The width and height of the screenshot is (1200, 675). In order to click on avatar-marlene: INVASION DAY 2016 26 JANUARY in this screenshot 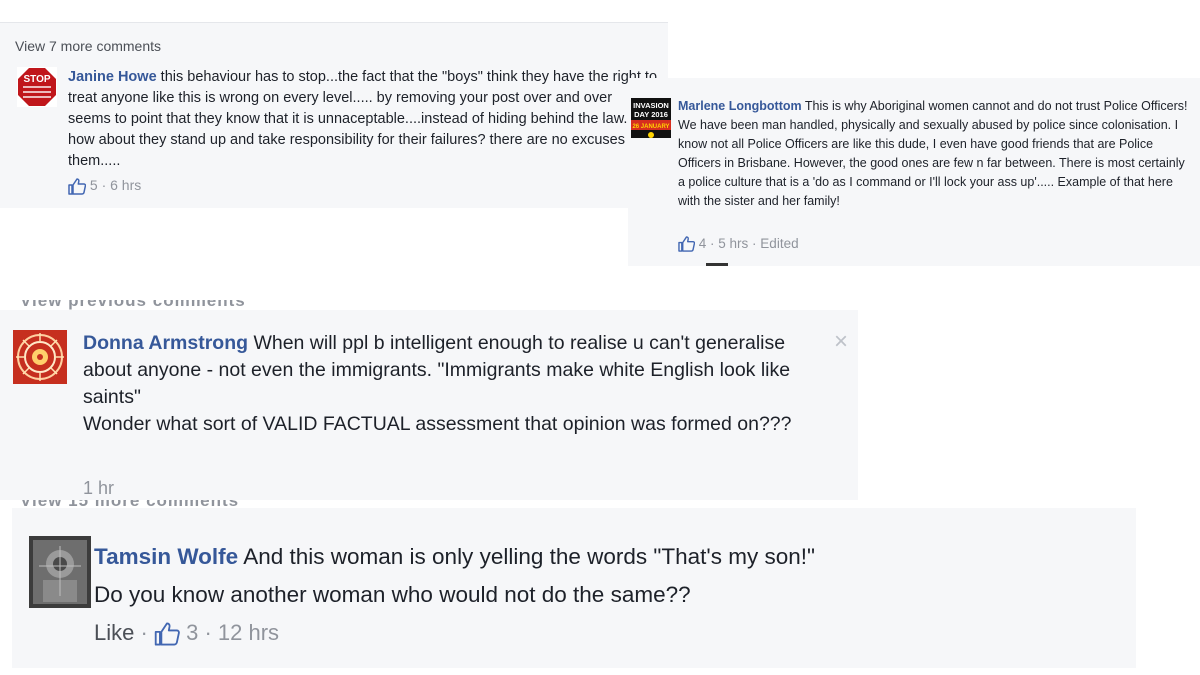, I will do `click(651, 118)`.